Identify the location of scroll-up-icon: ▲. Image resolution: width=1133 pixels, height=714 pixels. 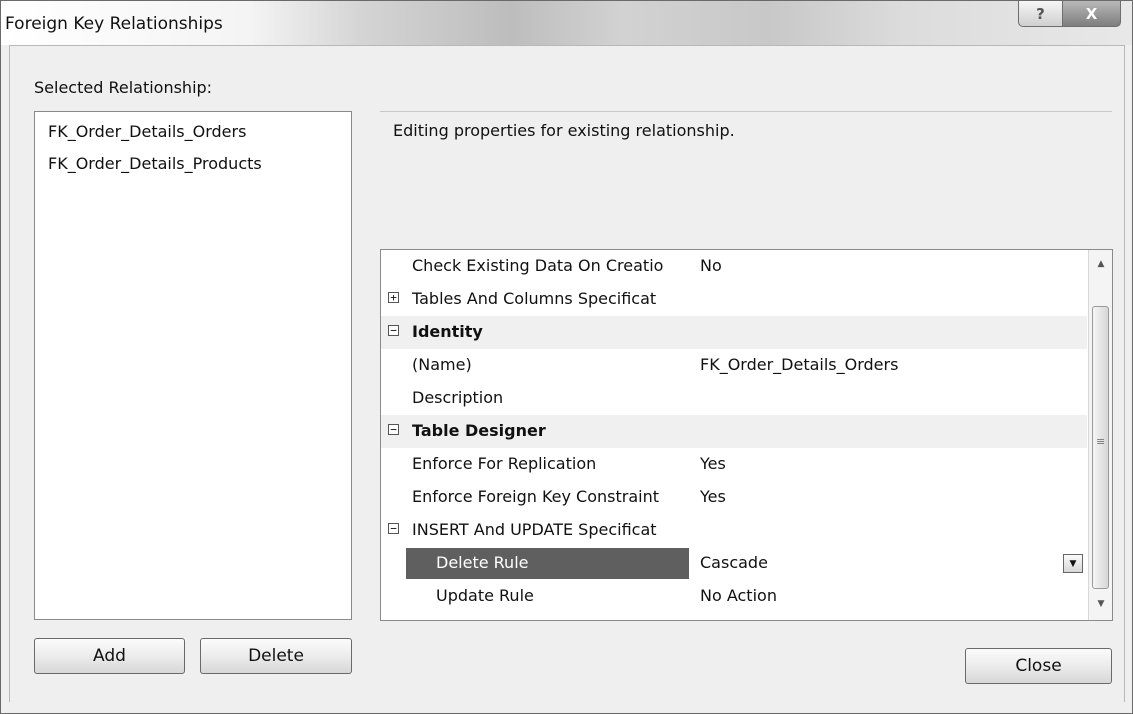
(1100, 264).